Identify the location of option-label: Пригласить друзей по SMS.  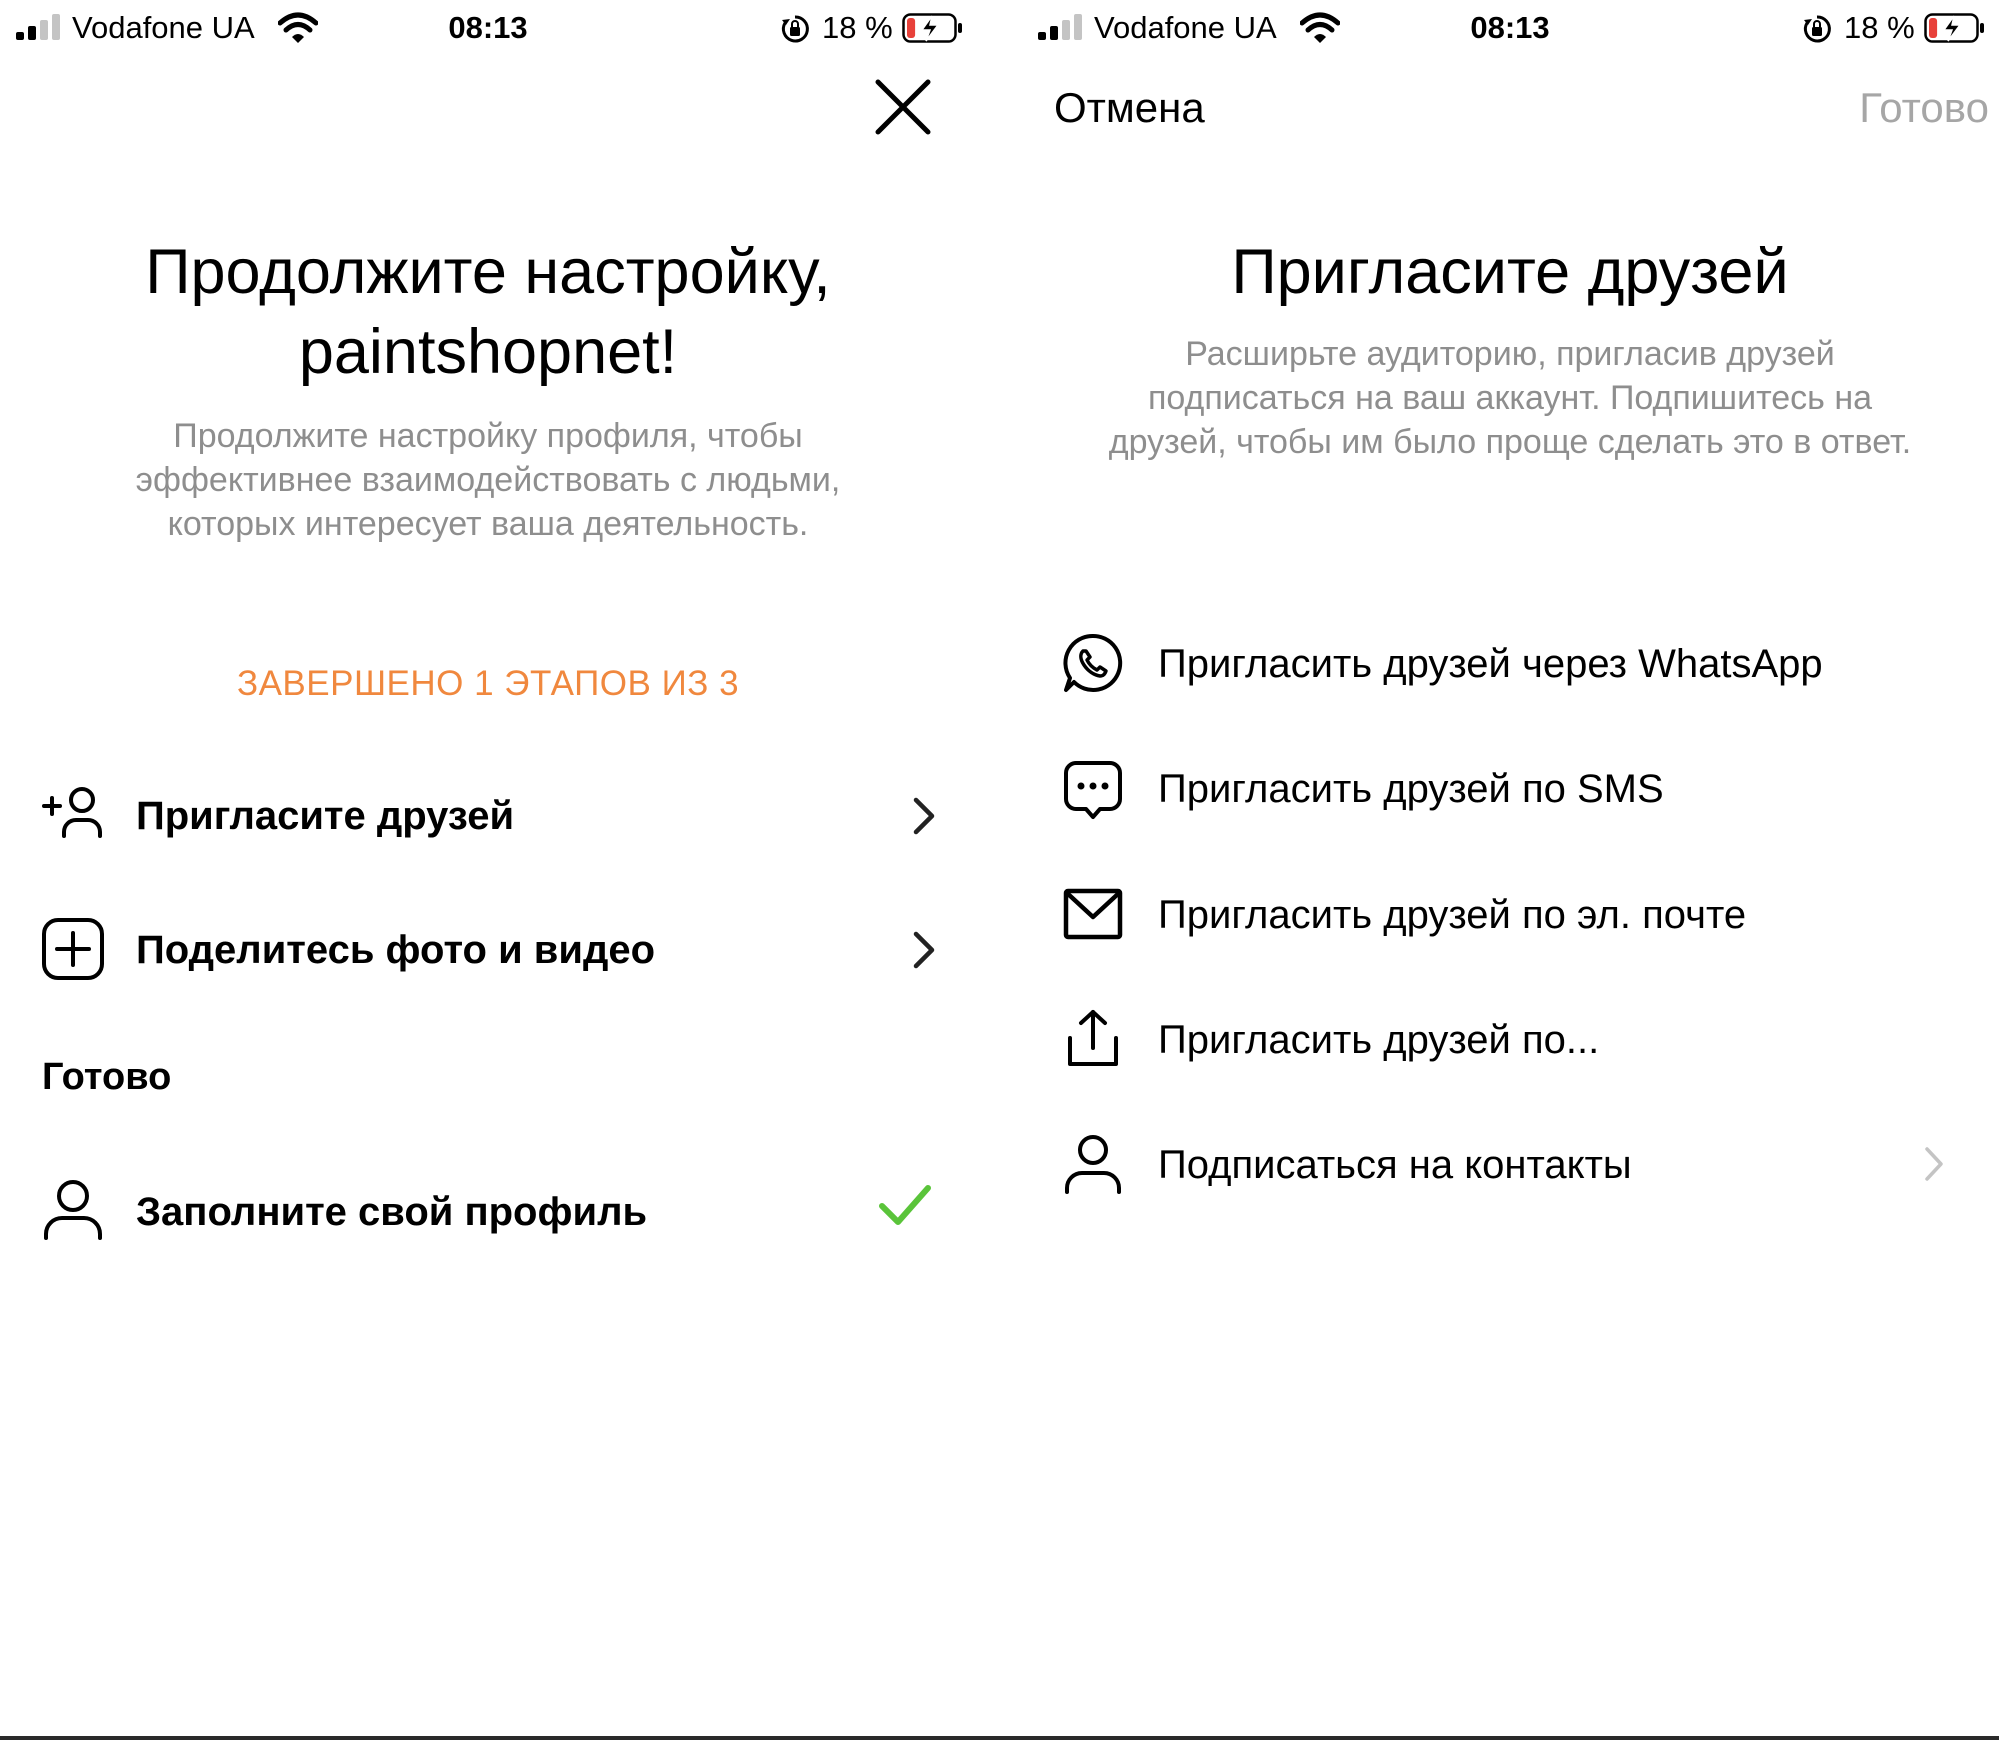
(1411, 789).